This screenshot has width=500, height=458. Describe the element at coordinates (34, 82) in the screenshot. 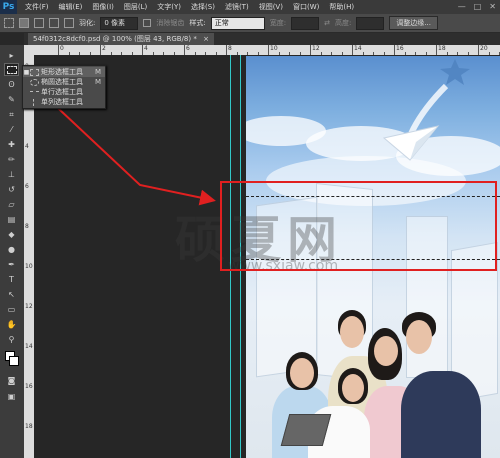

I see `ellipse-marquee-icon` at that location.